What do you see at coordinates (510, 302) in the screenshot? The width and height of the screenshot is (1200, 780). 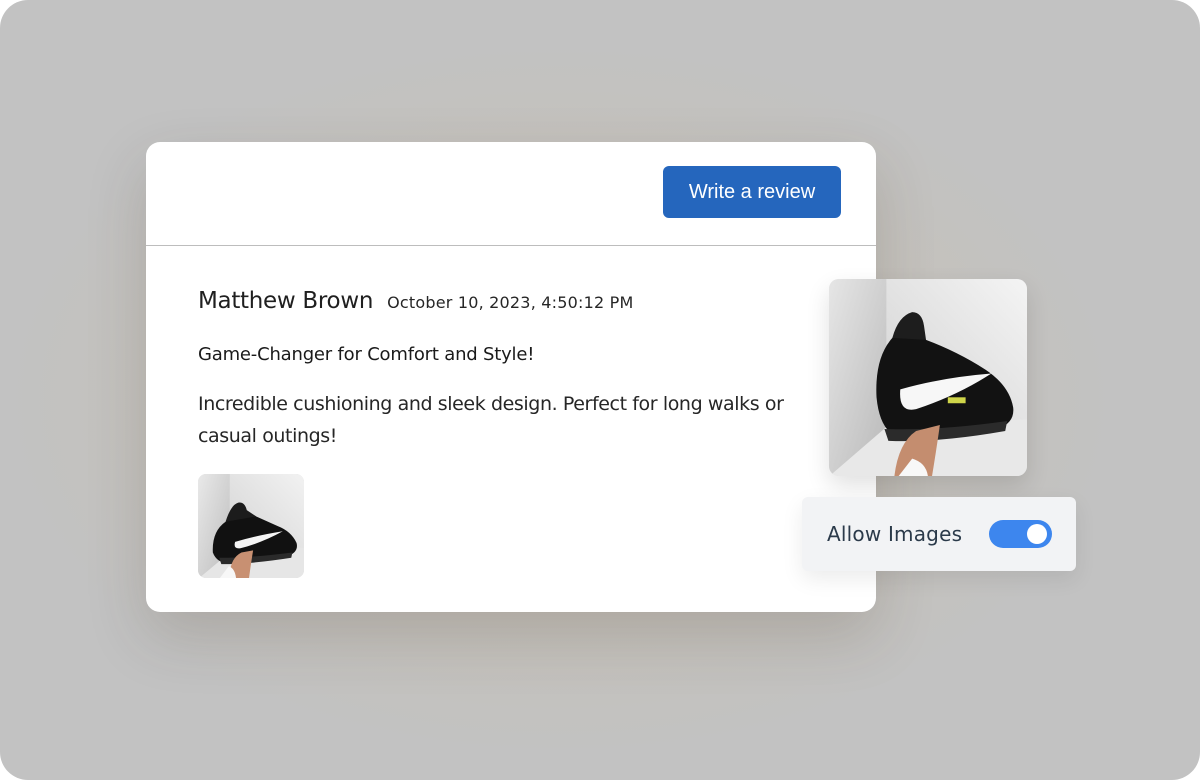 I see `review-date: October 10, 2023, 4:50:12 PM` at bounding box center [510, 302].